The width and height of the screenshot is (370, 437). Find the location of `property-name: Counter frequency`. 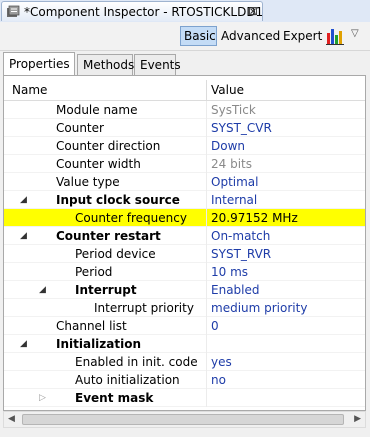

property-name: Counter frequency is located at coordinates (131, 218).